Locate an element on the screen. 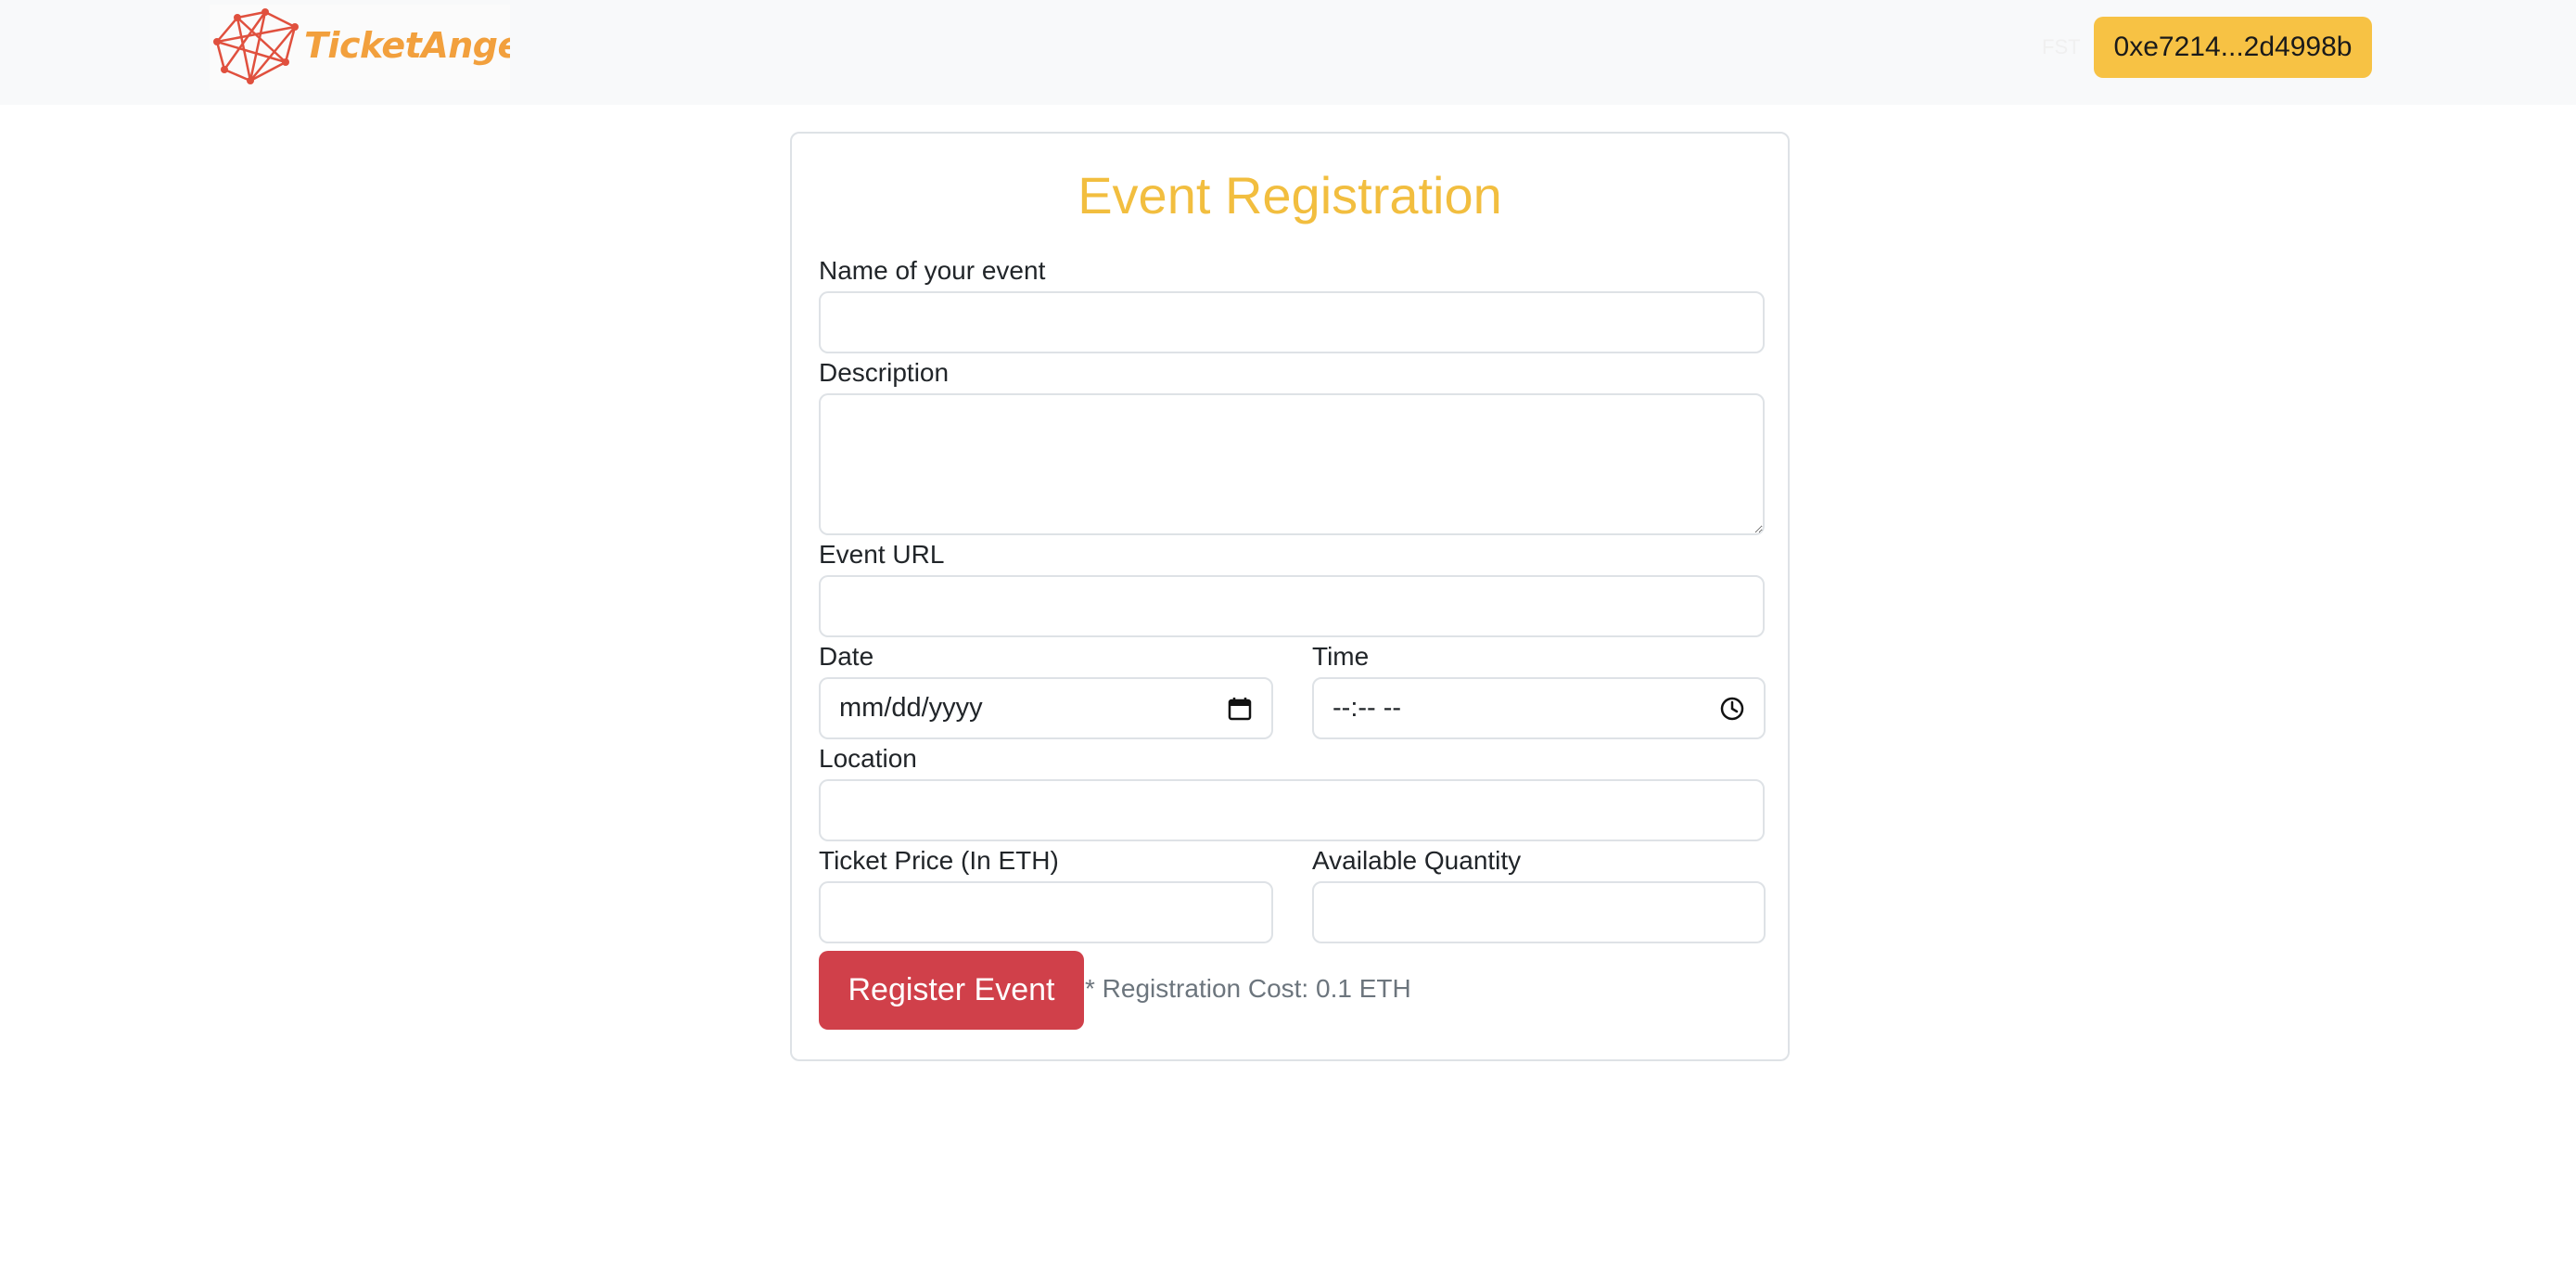 The image size is (2576, 1282). event-name-input is located at coordinates (1292, 322).